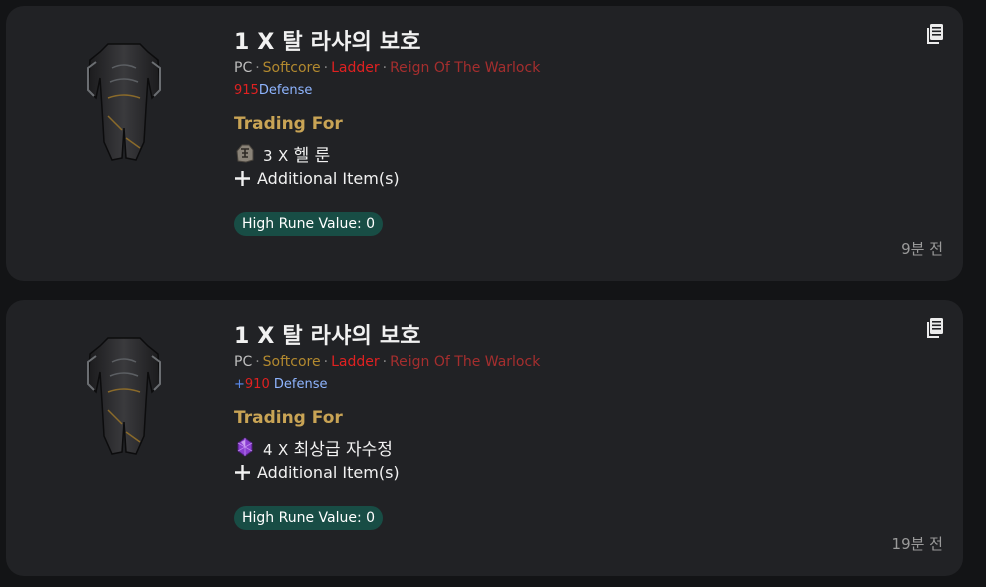 The height and width of the screenshot is (587, 986). Describe the element at coordinates (312, 155) in the screenshot. I see `trade-item-name: 헬 룬` at that location.